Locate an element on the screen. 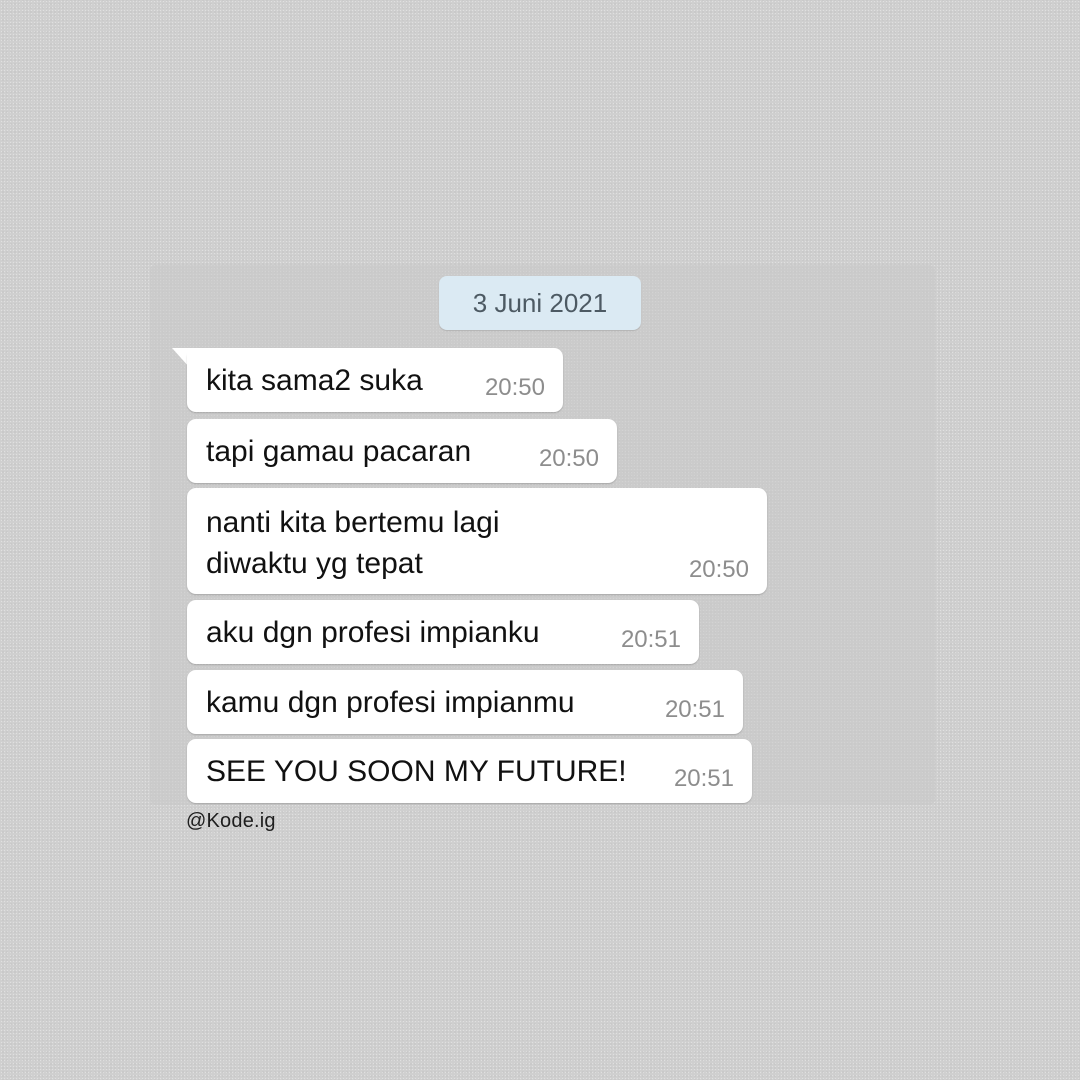  date-chip: 3 Juni 2021 is located at coordinates (540, 303).